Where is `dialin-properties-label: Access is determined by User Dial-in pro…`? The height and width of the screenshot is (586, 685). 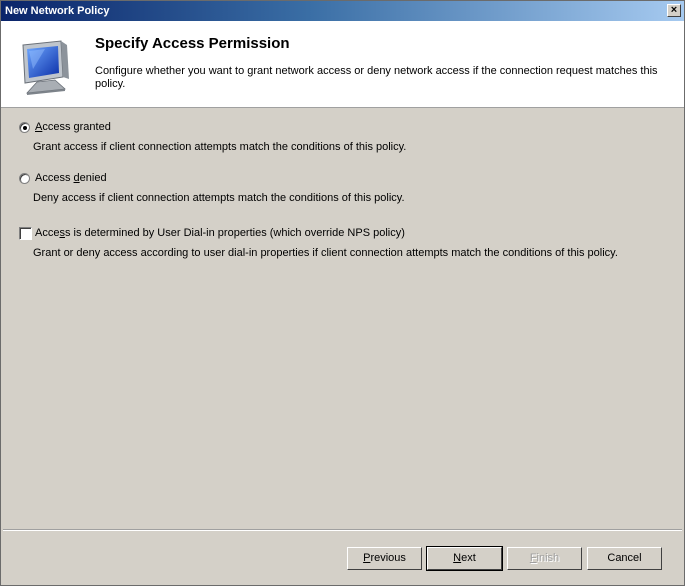 dialin-properties-label: Access is determined by User Dial-in pro… is located at coordinates (220, 233).